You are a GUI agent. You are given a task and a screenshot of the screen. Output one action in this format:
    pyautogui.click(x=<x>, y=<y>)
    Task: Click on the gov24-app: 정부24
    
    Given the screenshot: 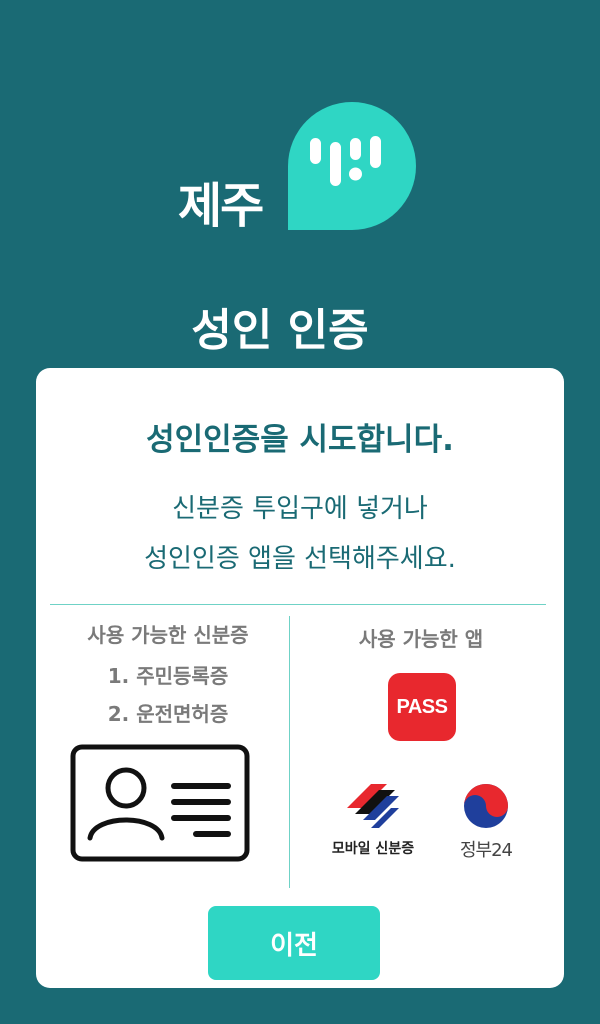 What is the action you would take?
    pyautogui.click(x=486, y=821)
    